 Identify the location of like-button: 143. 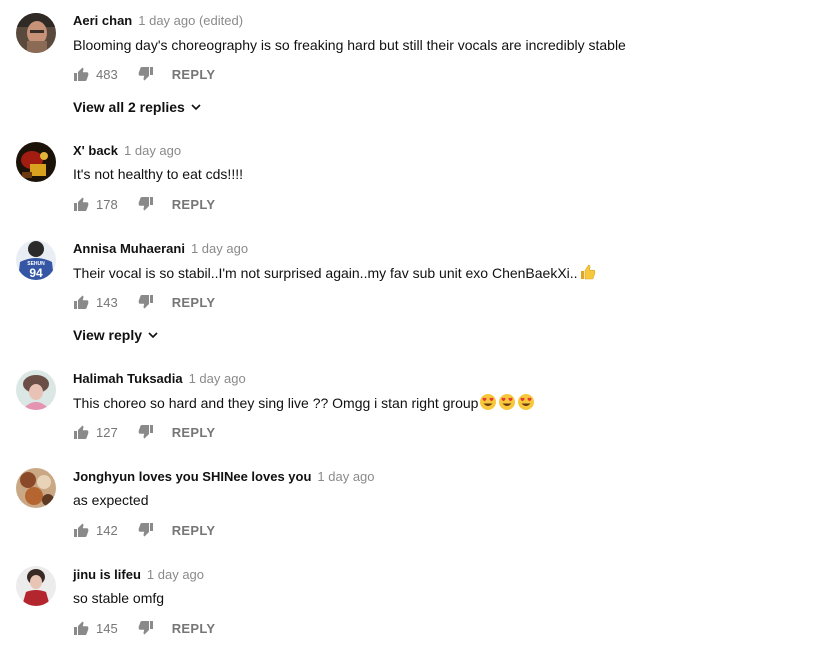
(95, 302).